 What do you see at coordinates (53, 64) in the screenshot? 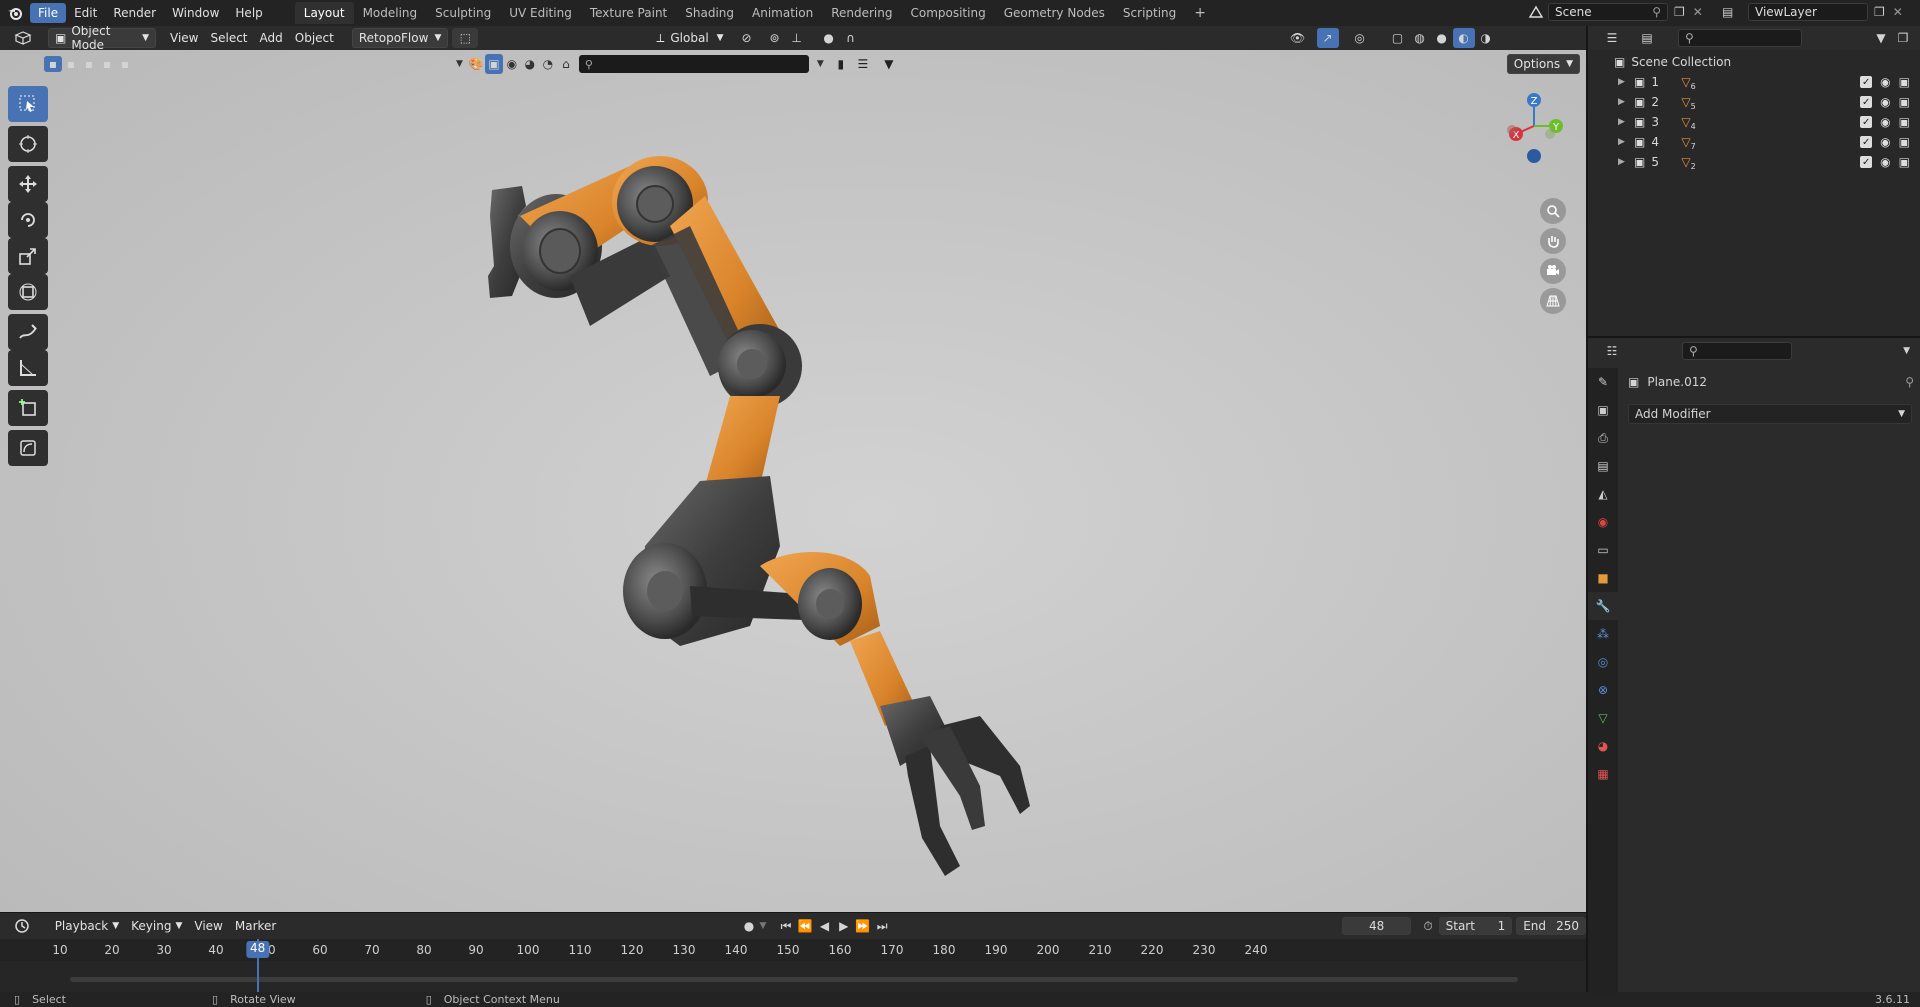
I see `select-box-new-icon: ▪` at bounding box center [53, 64].